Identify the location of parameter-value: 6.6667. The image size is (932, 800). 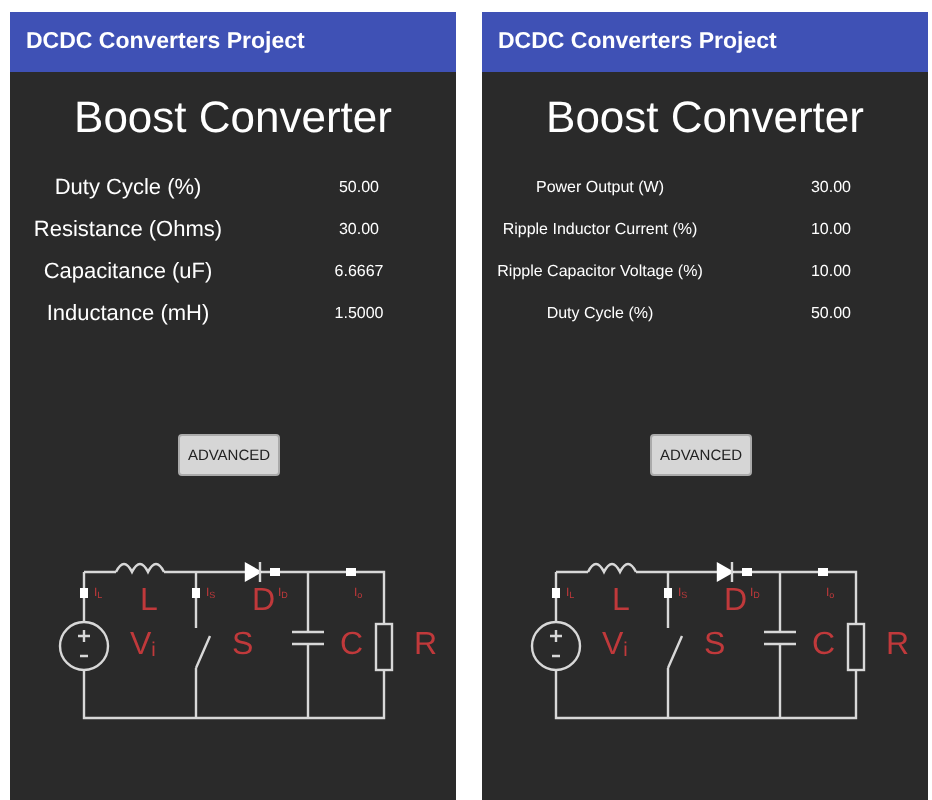
(351, 271).